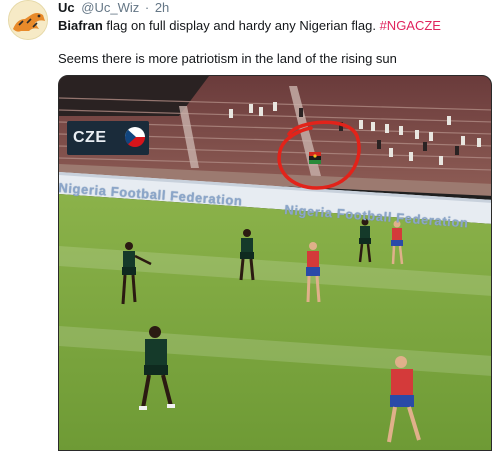  Describe the element at coordinates (135, 137) in the screenshot. I see `czech-flag-icon` at that location.